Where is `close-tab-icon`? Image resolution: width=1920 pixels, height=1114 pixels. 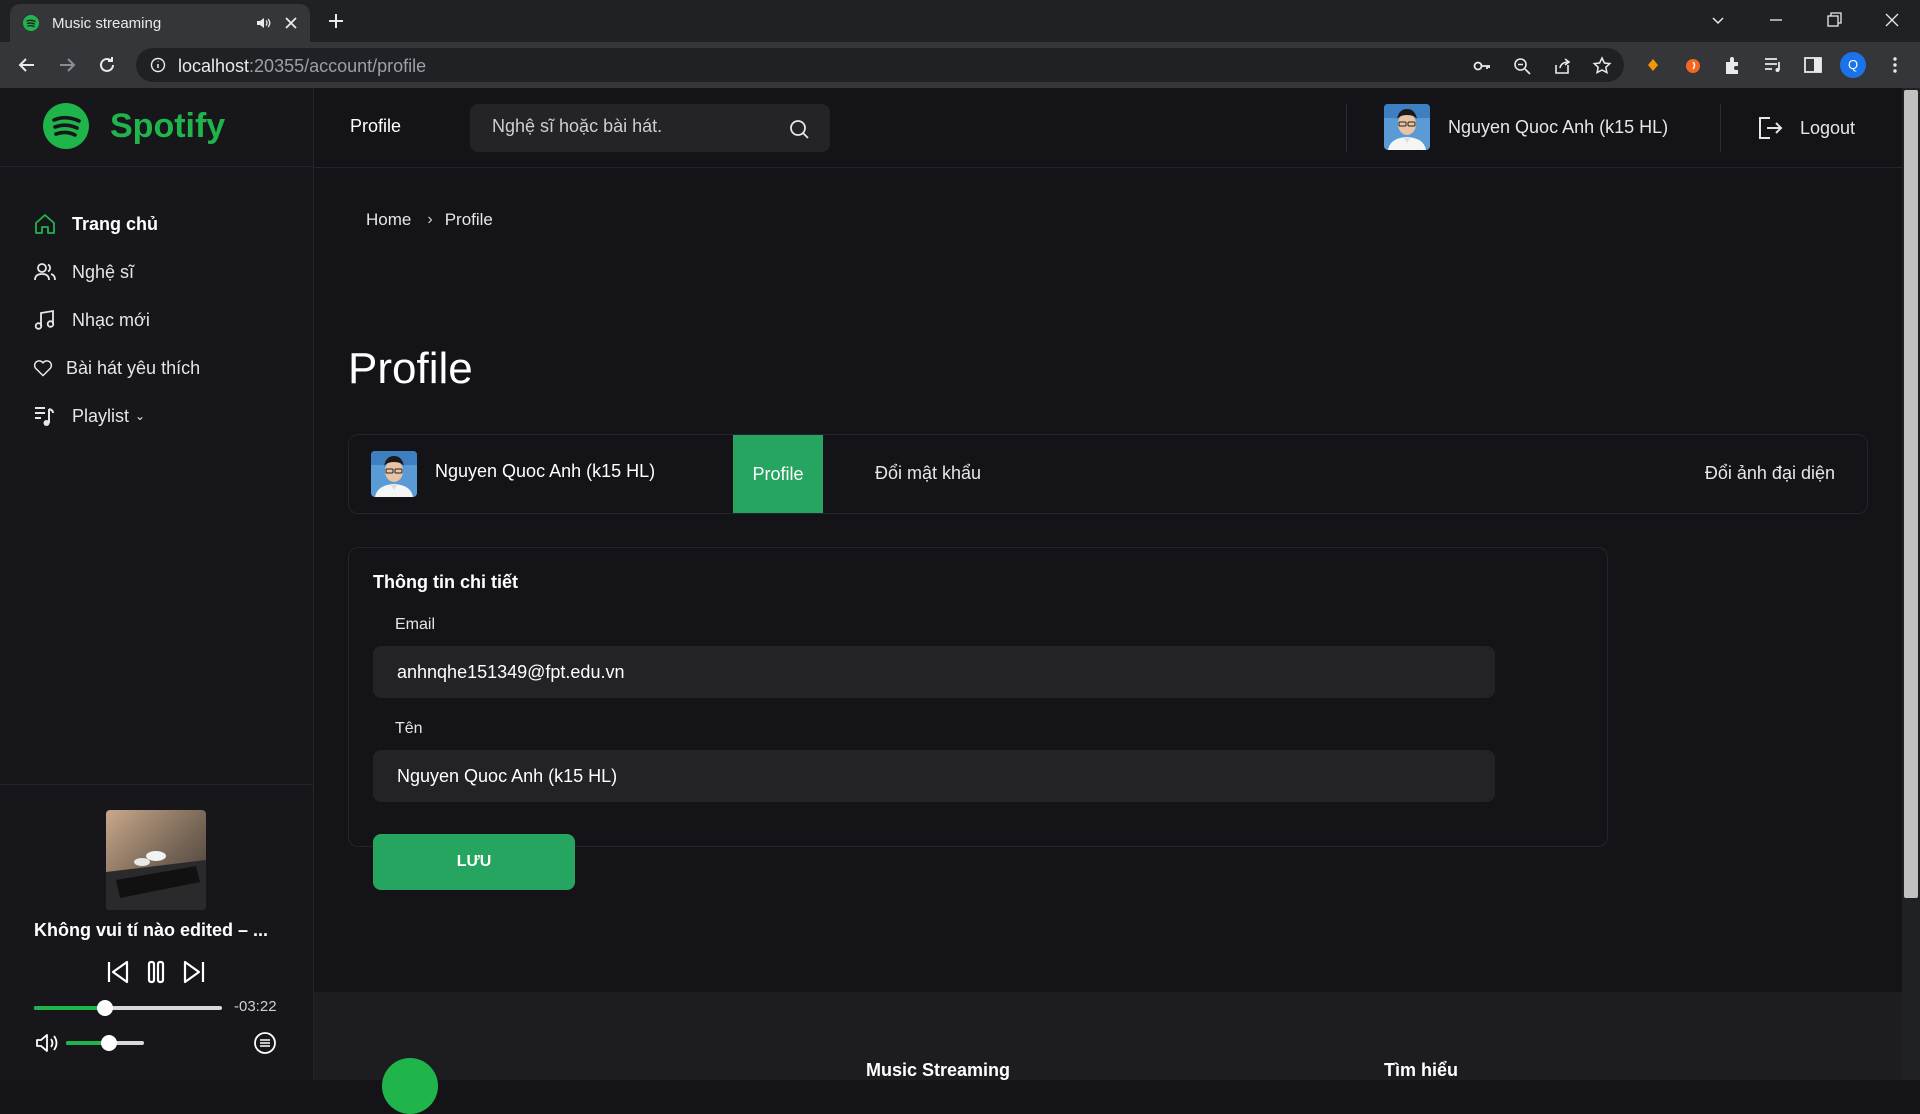 close-tab-icon is located at coordinates (291, 23).